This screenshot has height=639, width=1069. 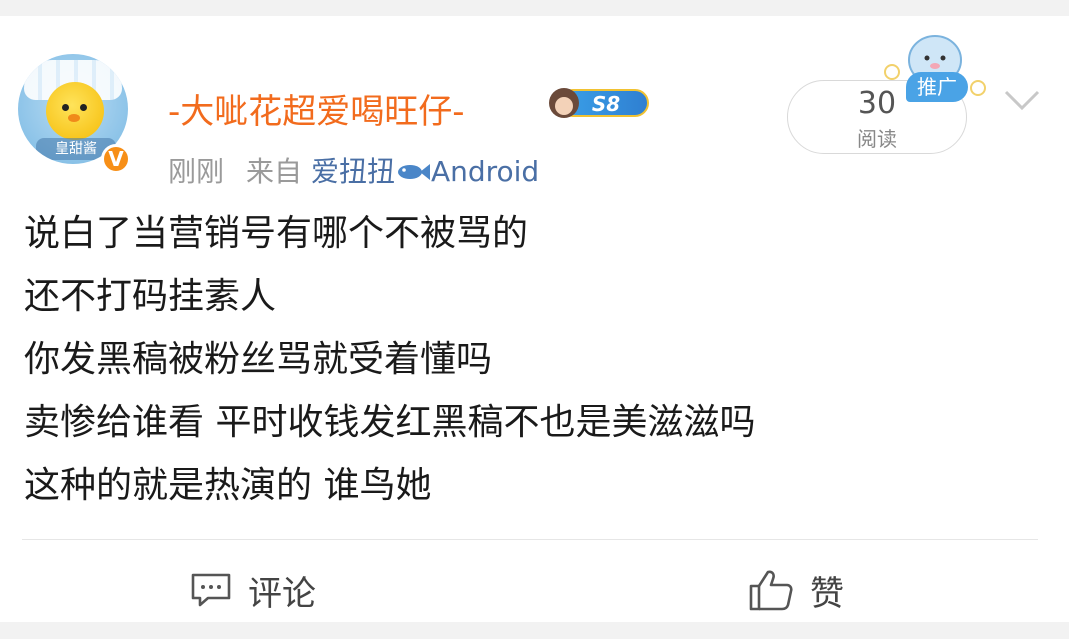 I want to click on from-label: 来自, so click(x=274, y=171).